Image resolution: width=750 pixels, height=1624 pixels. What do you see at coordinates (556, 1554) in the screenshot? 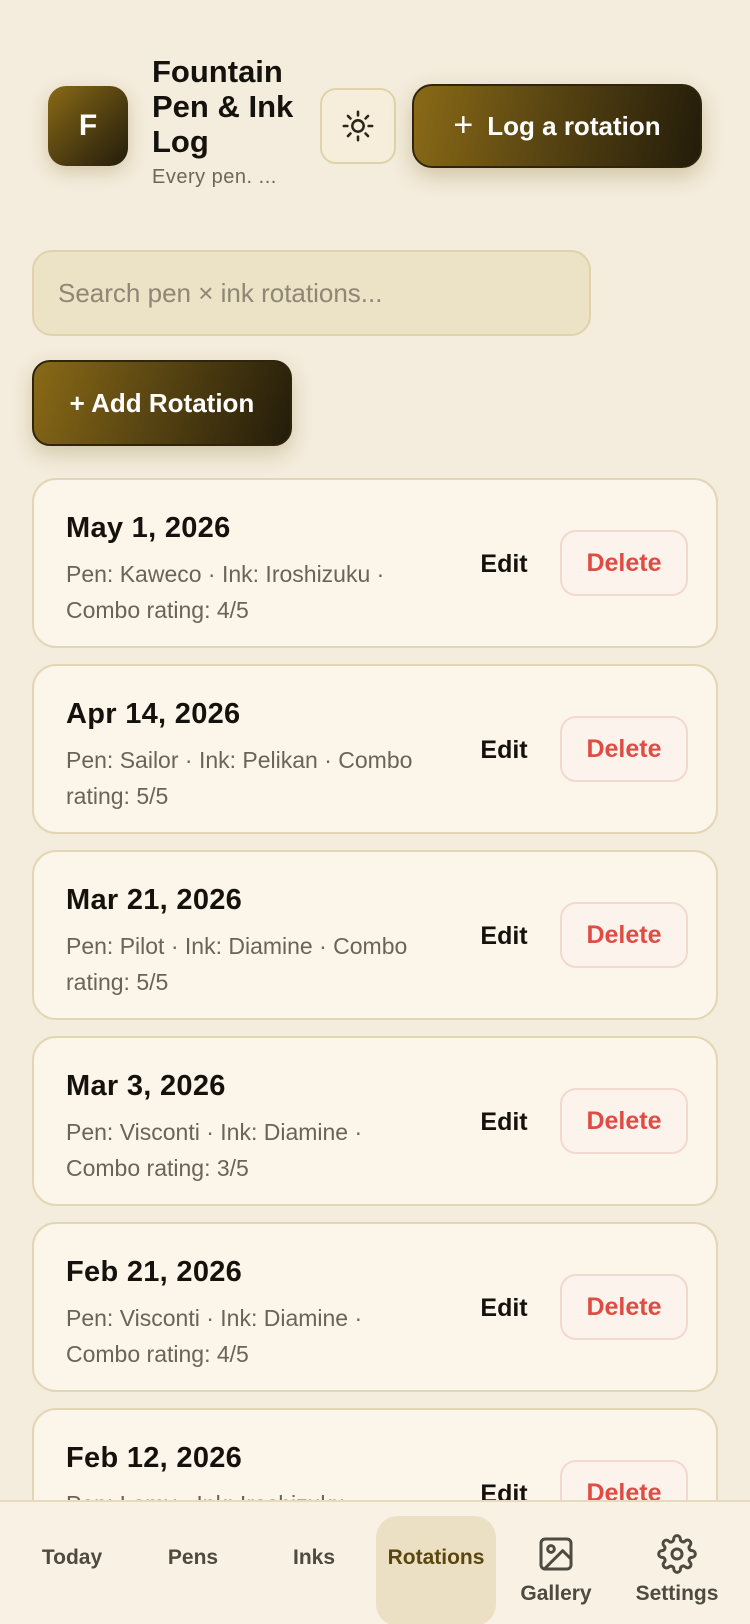
I see `image-icon` at bounding box center [556, 1554].